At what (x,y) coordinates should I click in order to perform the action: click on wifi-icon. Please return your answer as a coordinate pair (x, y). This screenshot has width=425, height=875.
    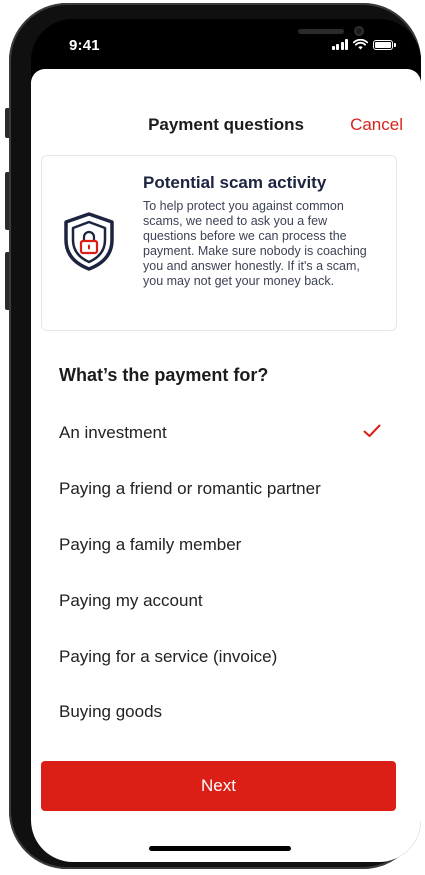
    Looking at the image, I should click on (360, 44).